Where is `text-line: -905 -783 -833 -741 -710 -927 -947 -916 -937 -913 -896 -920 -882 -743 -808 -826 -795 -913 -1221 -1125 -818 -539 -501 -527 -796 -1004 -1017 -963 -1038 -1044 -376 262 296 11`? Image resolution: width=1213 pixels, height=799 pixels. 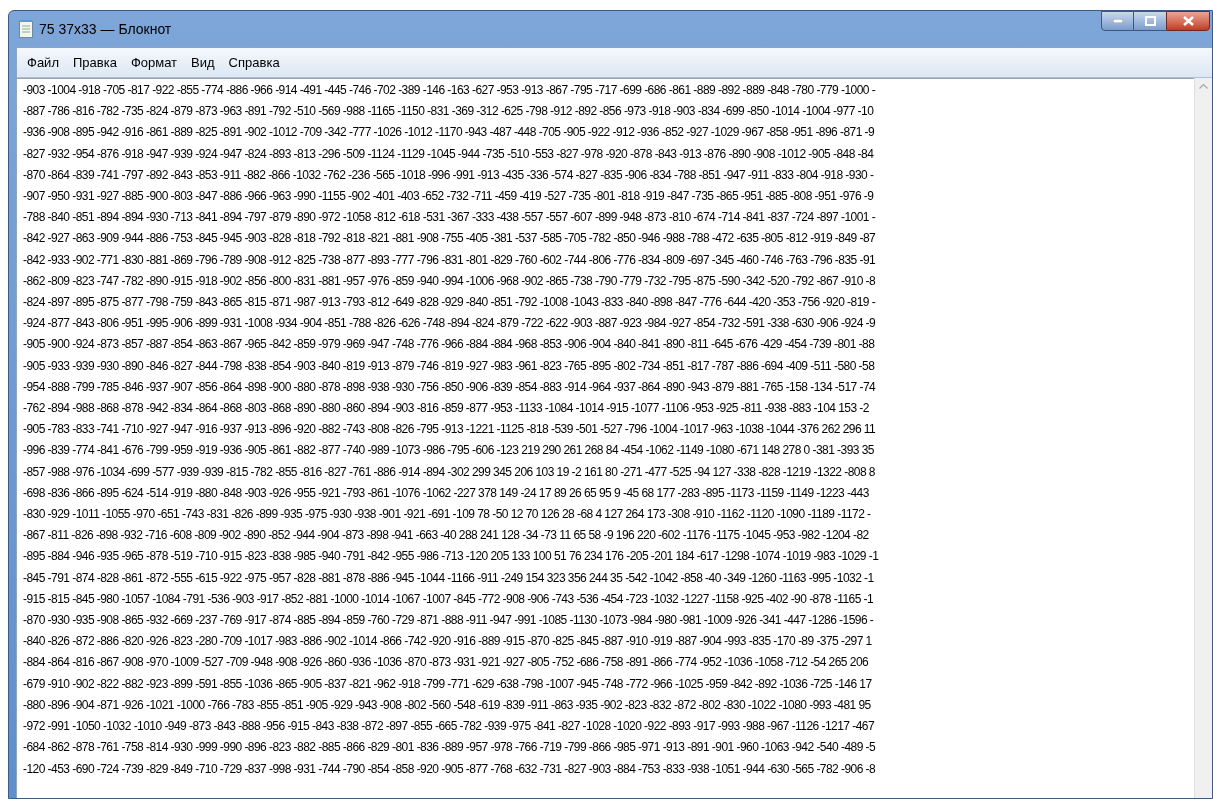
text-line: -905 -783 -833 -741 -710 -927 -947 -916 -937 -913 -896 -920 -882 -743 -808 -826 -795 -913 -1221 -1125 -818 -539 -501 -527 -796 -1004 -1017 -963 -1038 -1044 -376 262 296 11 is located at coordinates (449, 430).